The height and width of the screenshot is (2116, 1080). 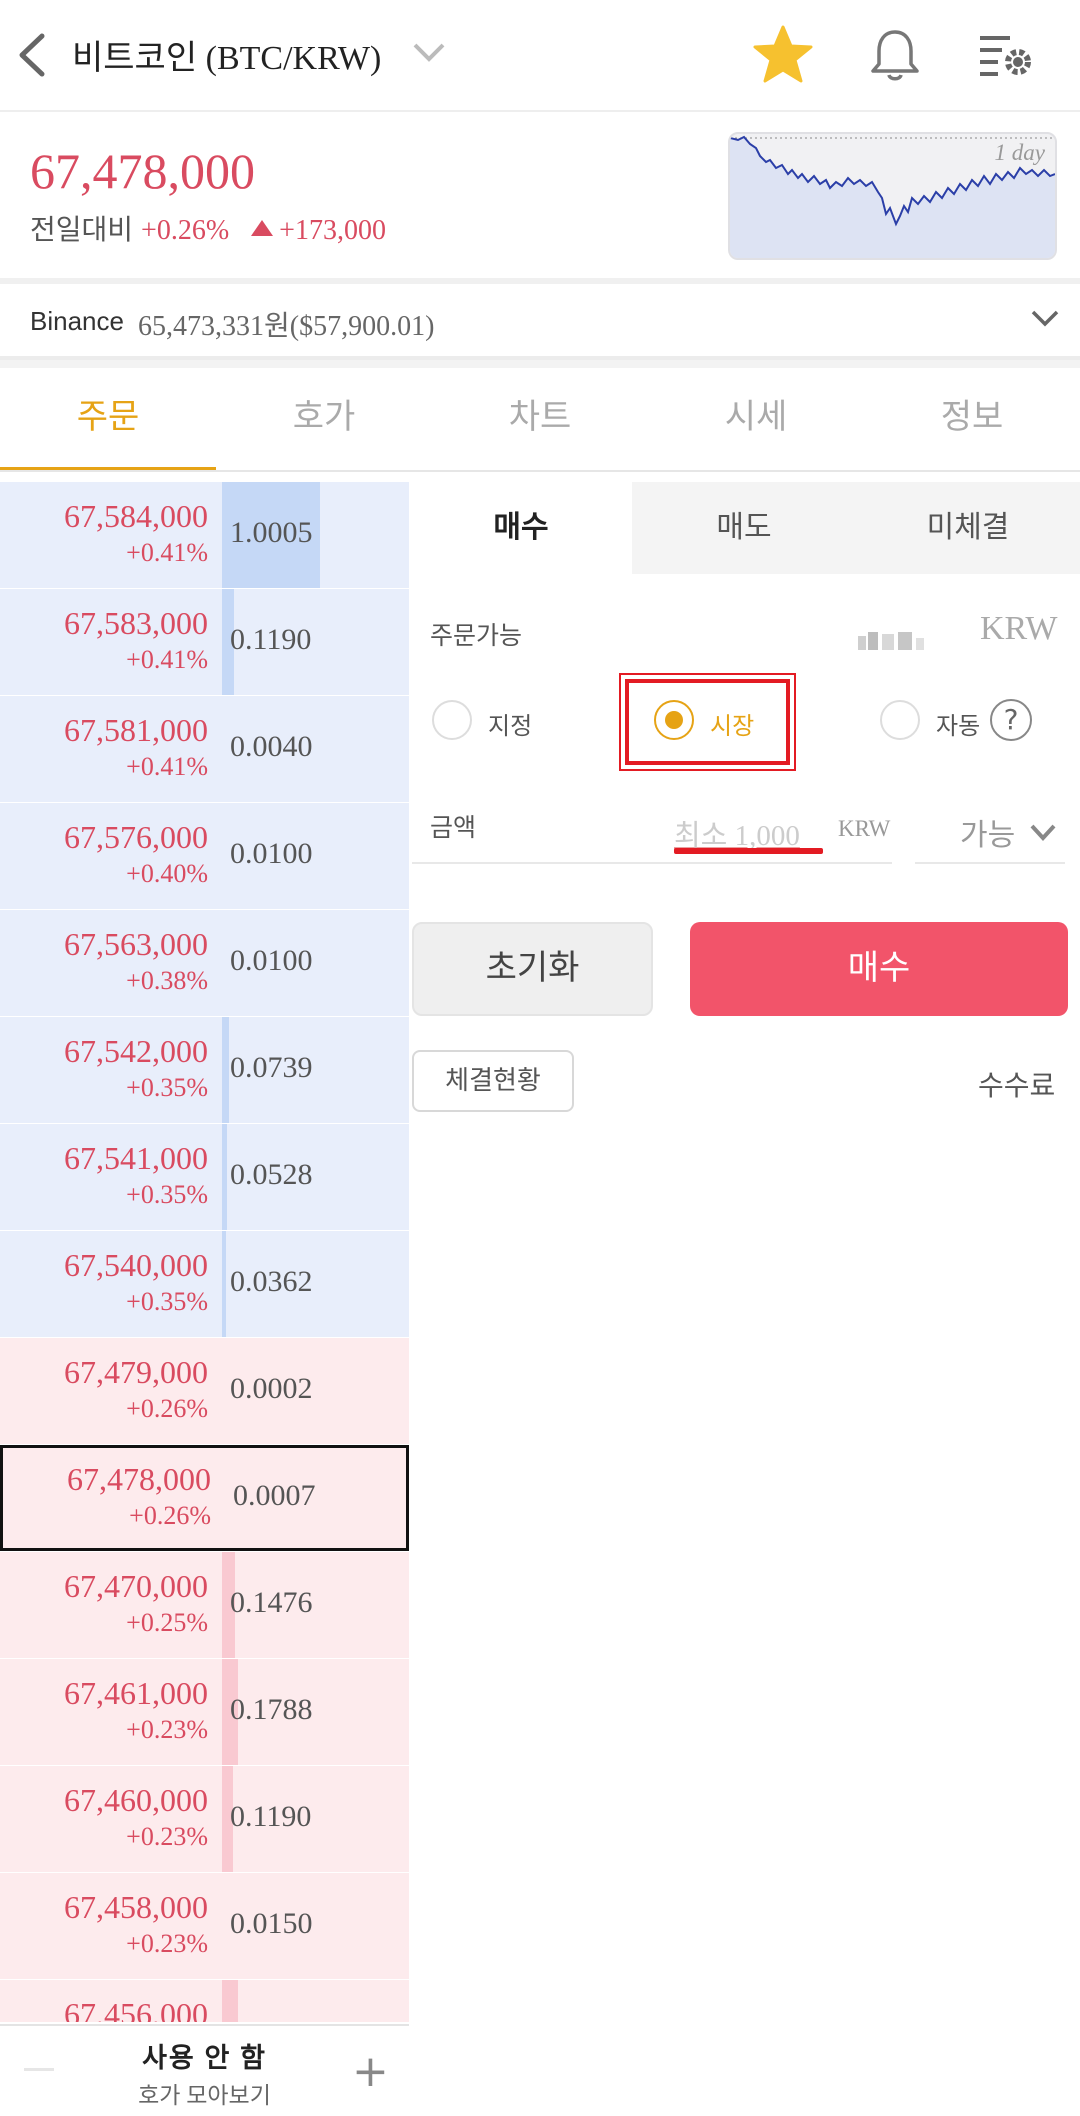 What do you see at coordinates (521, 528) in the screenshot?
I see `tab-buy: 매수` at bounding box center [521, 528].